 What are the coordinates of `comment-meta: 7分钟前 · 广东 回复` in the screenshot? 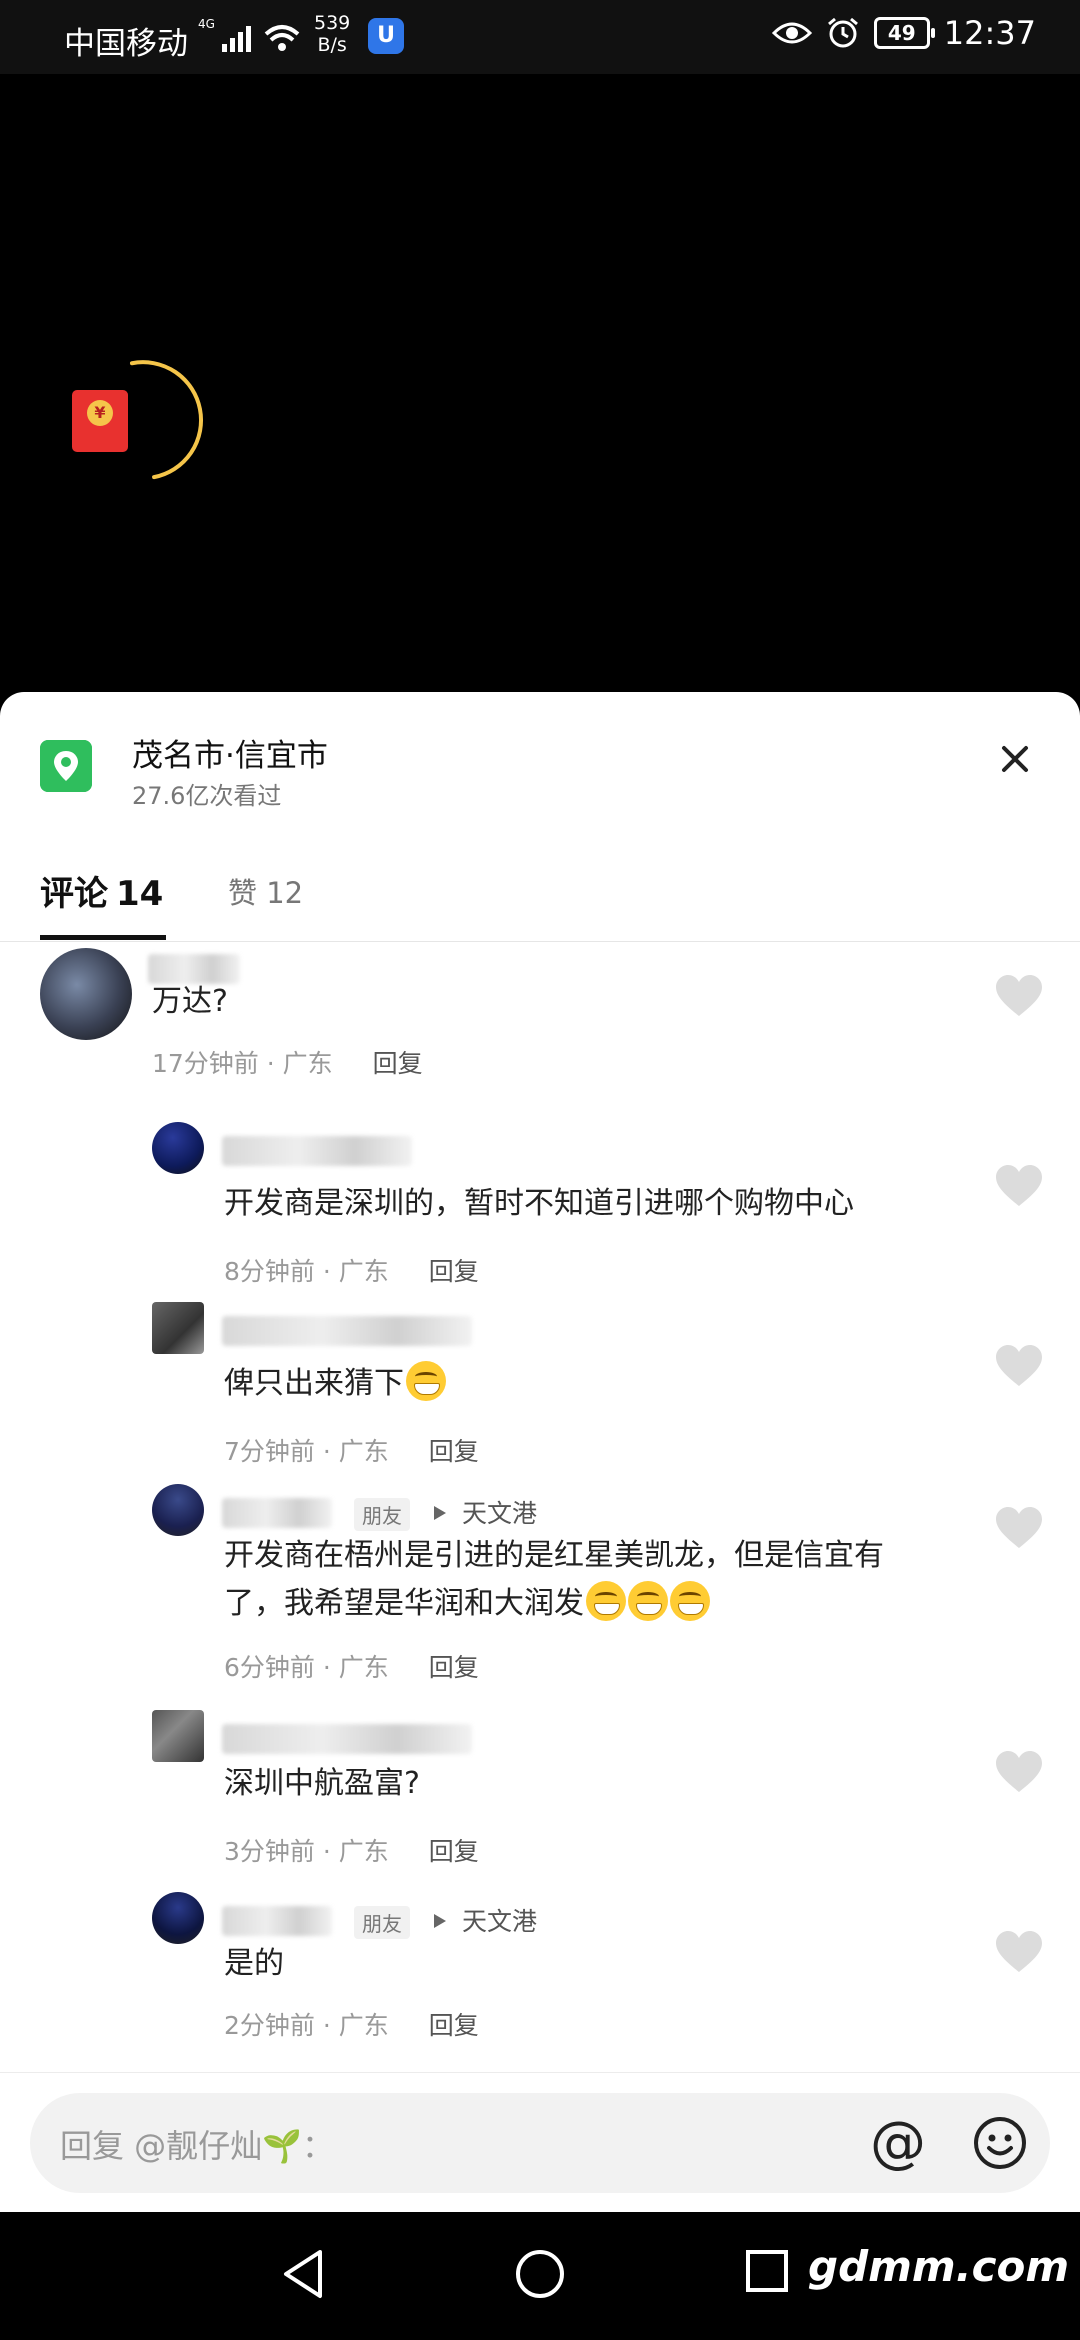 It's located at (351, 1451).